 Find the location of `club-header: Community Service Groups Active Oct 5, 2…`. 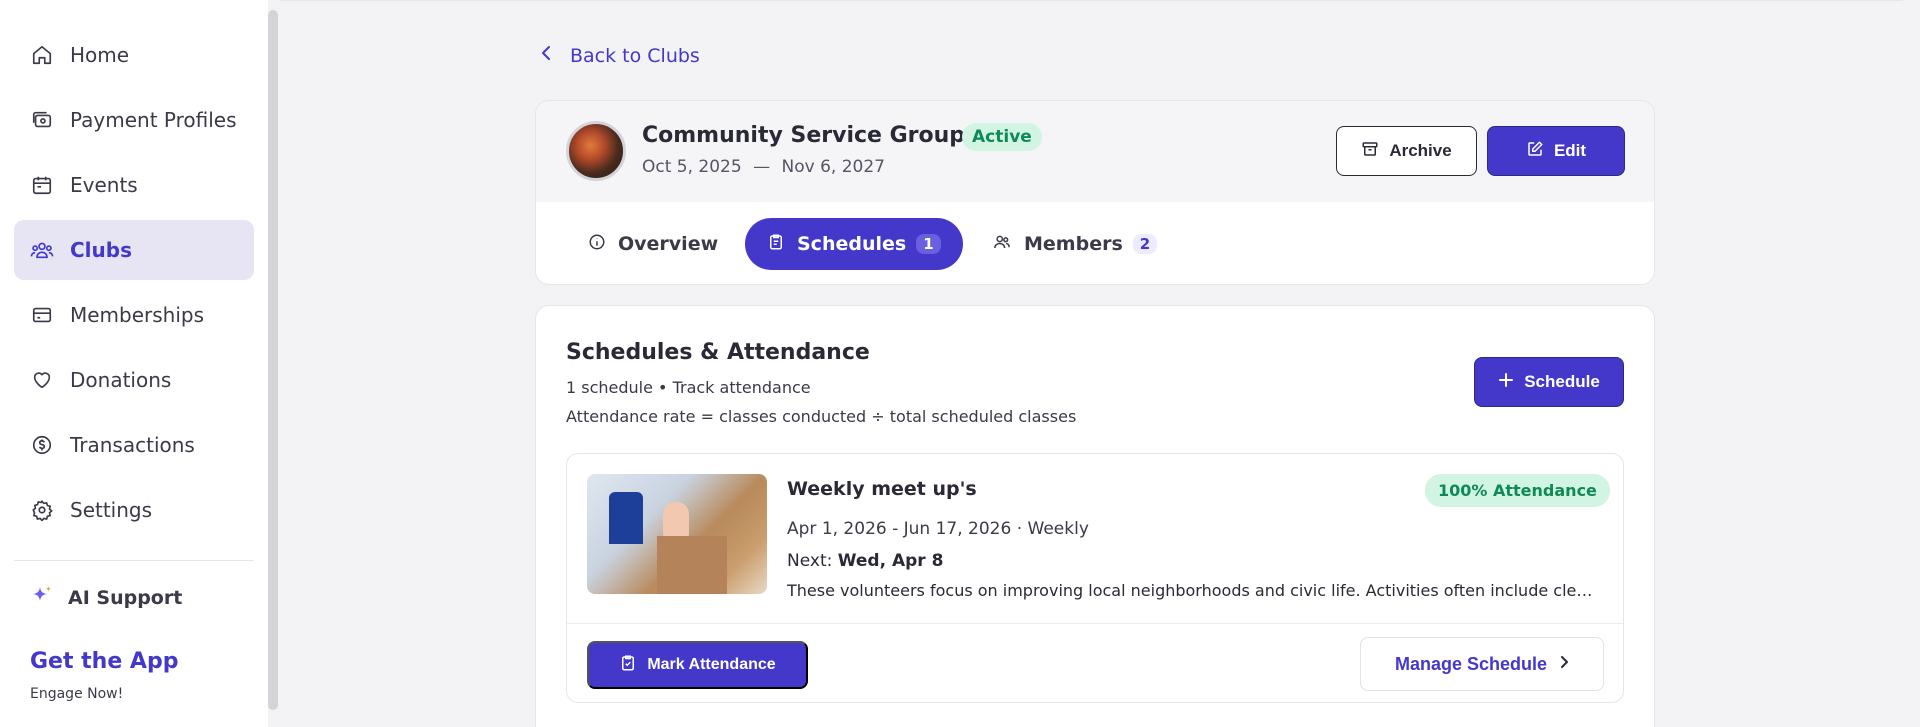

club-header: Community Service Groups Active Oct 5, 2… is located at coordinates (1095, 151).